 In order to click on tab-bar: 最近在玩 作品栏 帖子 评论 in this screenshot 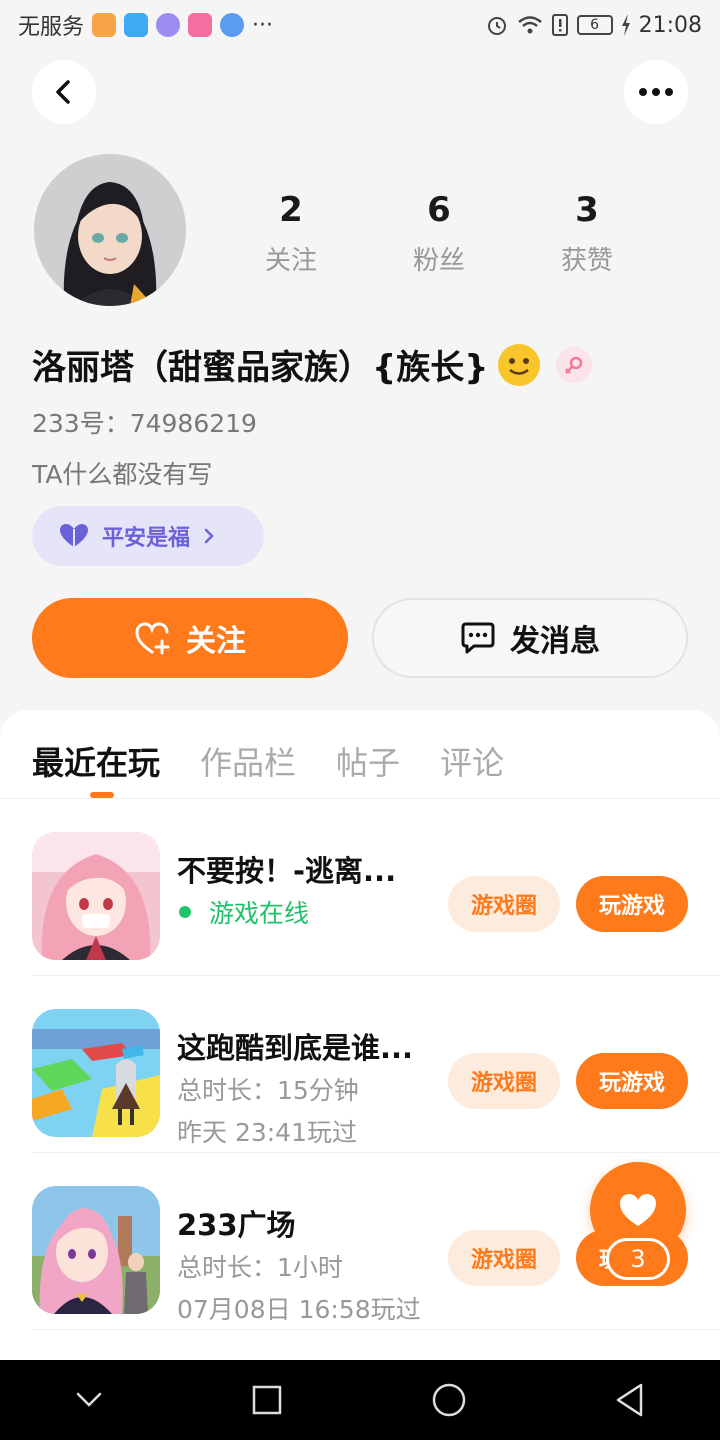, I will do `click(268, 761)`.